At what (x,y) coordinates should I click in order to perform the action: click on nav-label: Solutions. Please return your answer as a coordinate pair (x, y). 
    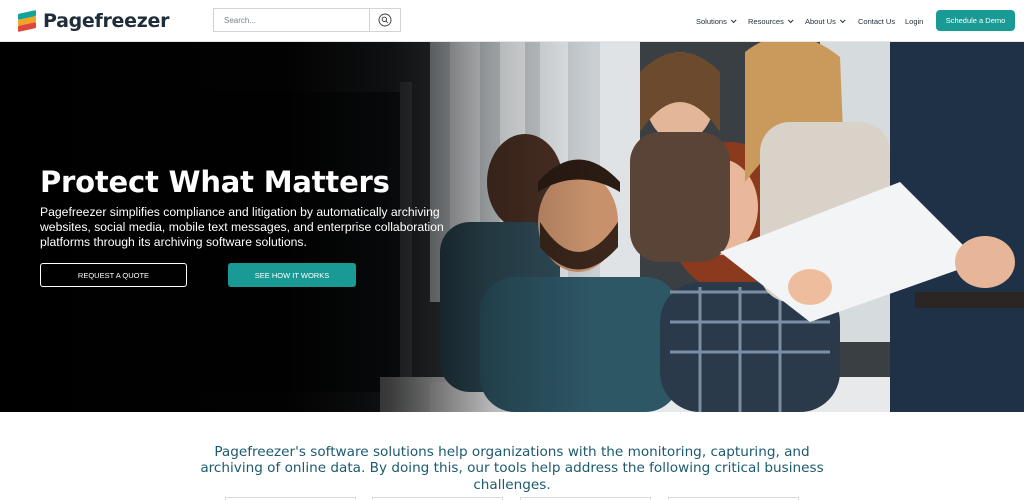
    Looking at the image, I should click on (711, 21).